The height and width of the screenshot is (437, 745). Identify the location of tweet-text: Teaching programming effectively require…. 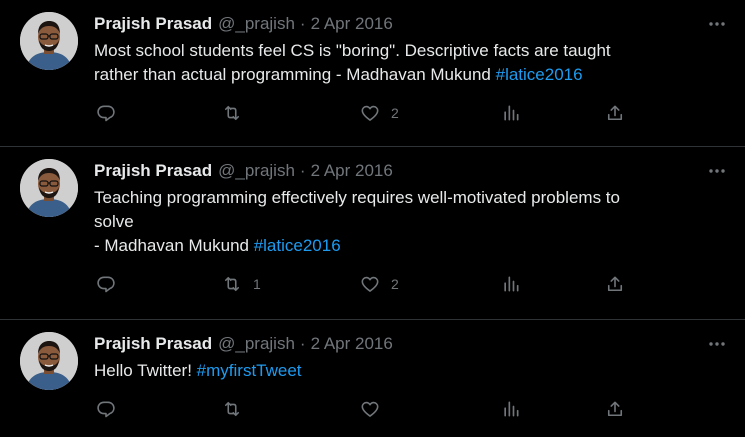
(404, 222).